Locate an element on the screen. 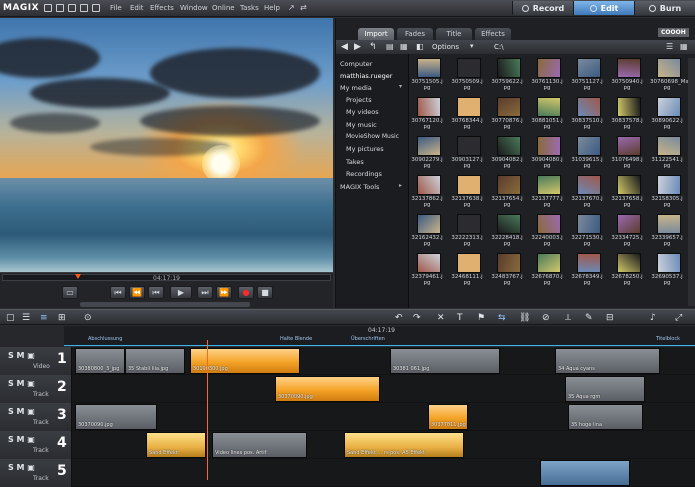  view-timeline-icon: ≡ is located at coordinates (44, 318).